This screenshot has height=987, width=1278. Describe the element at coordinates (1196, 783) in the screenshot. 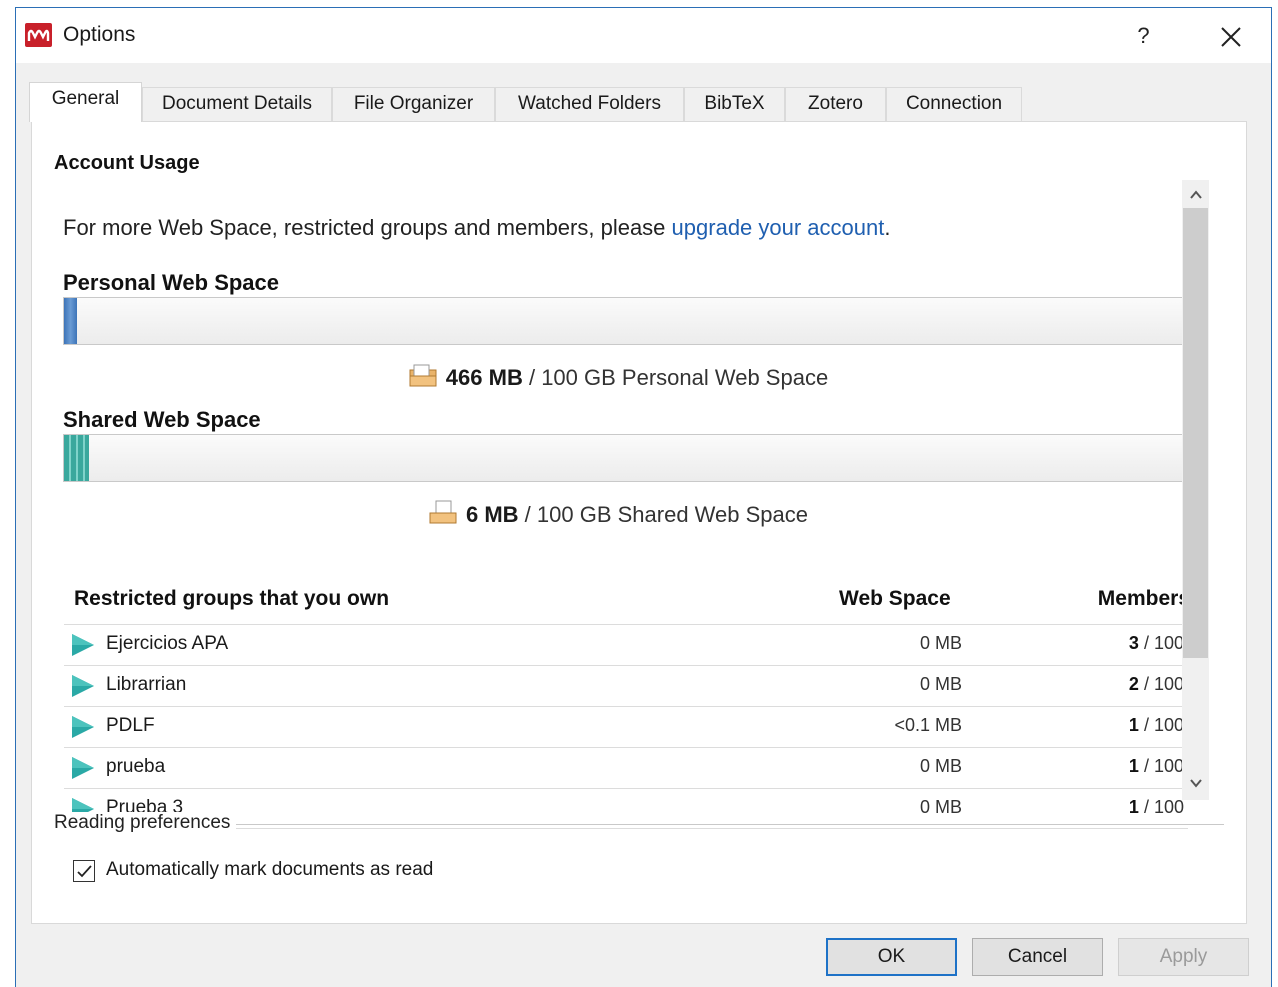

I see `scroll-down-arrow-icon` at that location.